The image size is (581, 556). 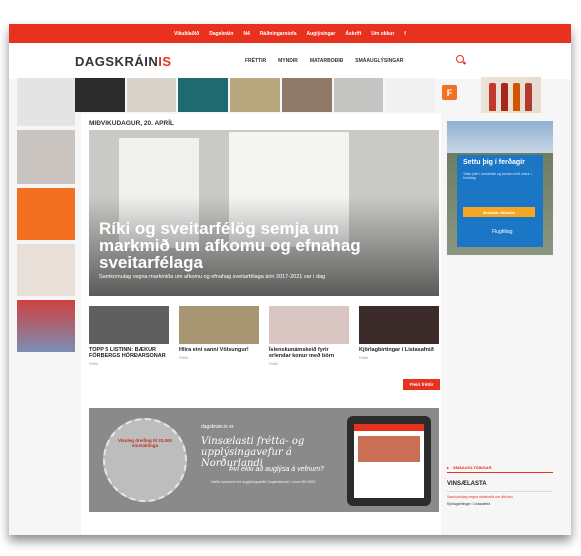 What do you see at coordinates (449, 92) in the screenshot?
I see `f-icon: F` at bounding box center [449, 92].